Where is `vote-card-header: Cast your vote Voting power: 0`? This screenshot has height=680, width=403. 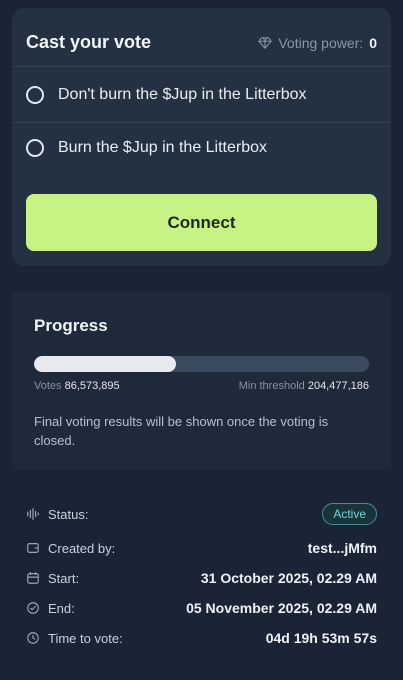 vote-card-header: Cast your vote Voting power: 0 is located at coordinates (201, 42).